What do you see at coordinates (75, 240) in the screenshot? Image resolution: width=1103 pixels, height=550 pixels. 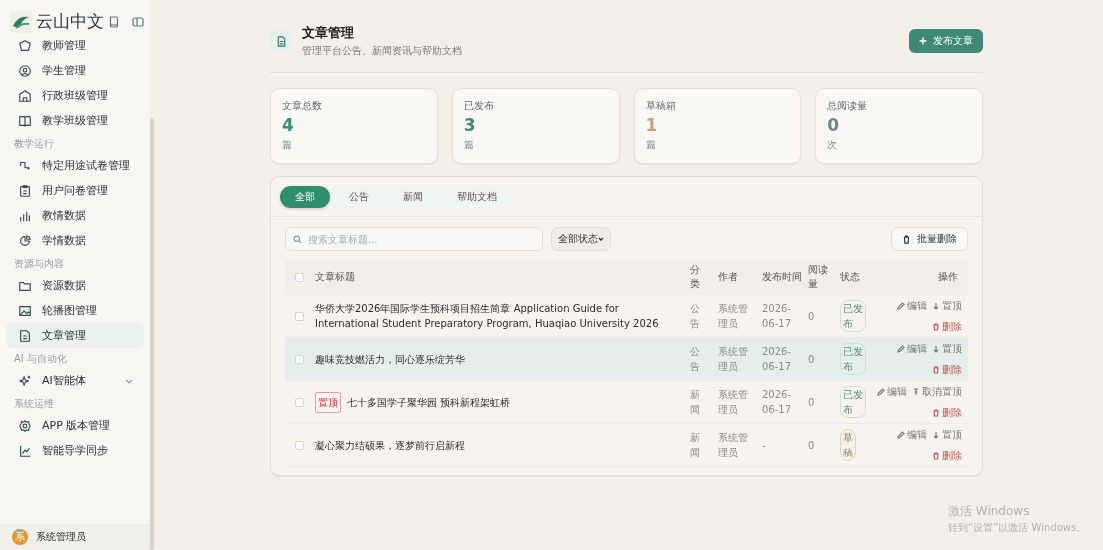 I see `sidebar-item: 学情数据` at bounding box center [75, 240].